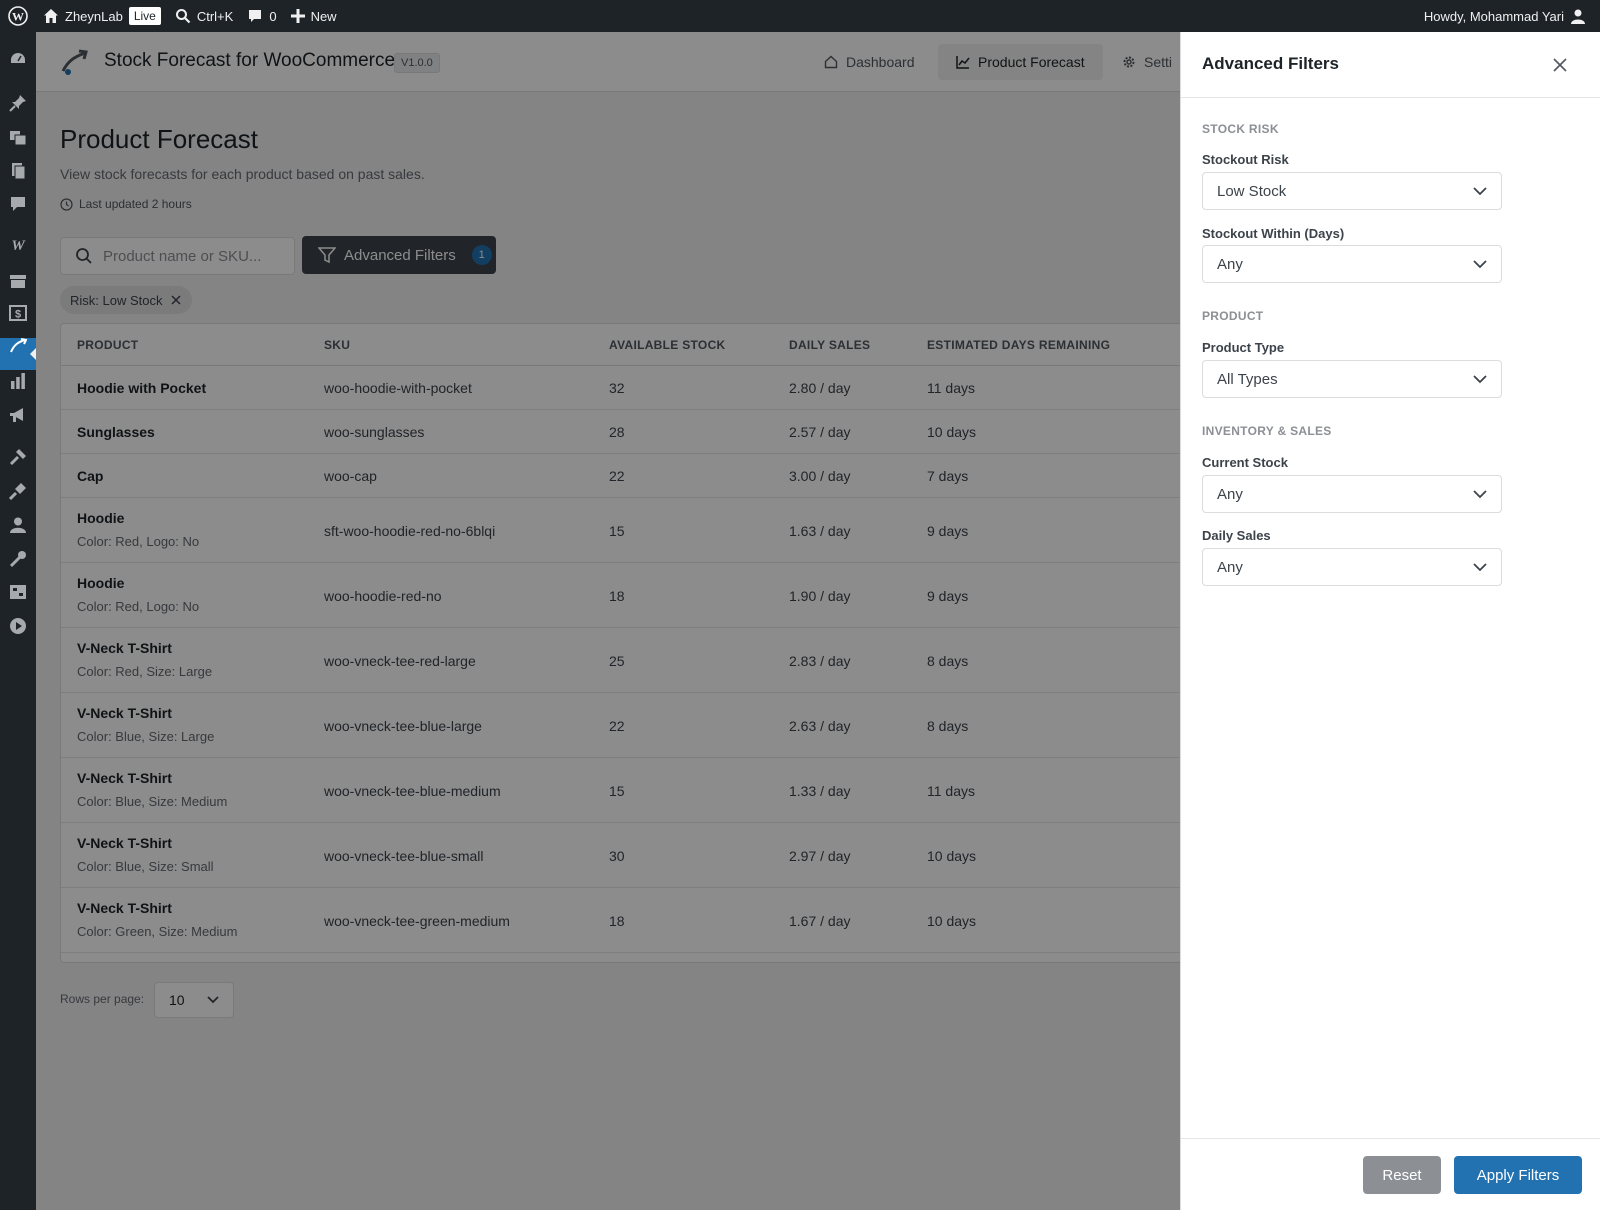 This screenshot has width=1600, height=1210. I want to click on reset-button: Reset, so click(1402, 1175).